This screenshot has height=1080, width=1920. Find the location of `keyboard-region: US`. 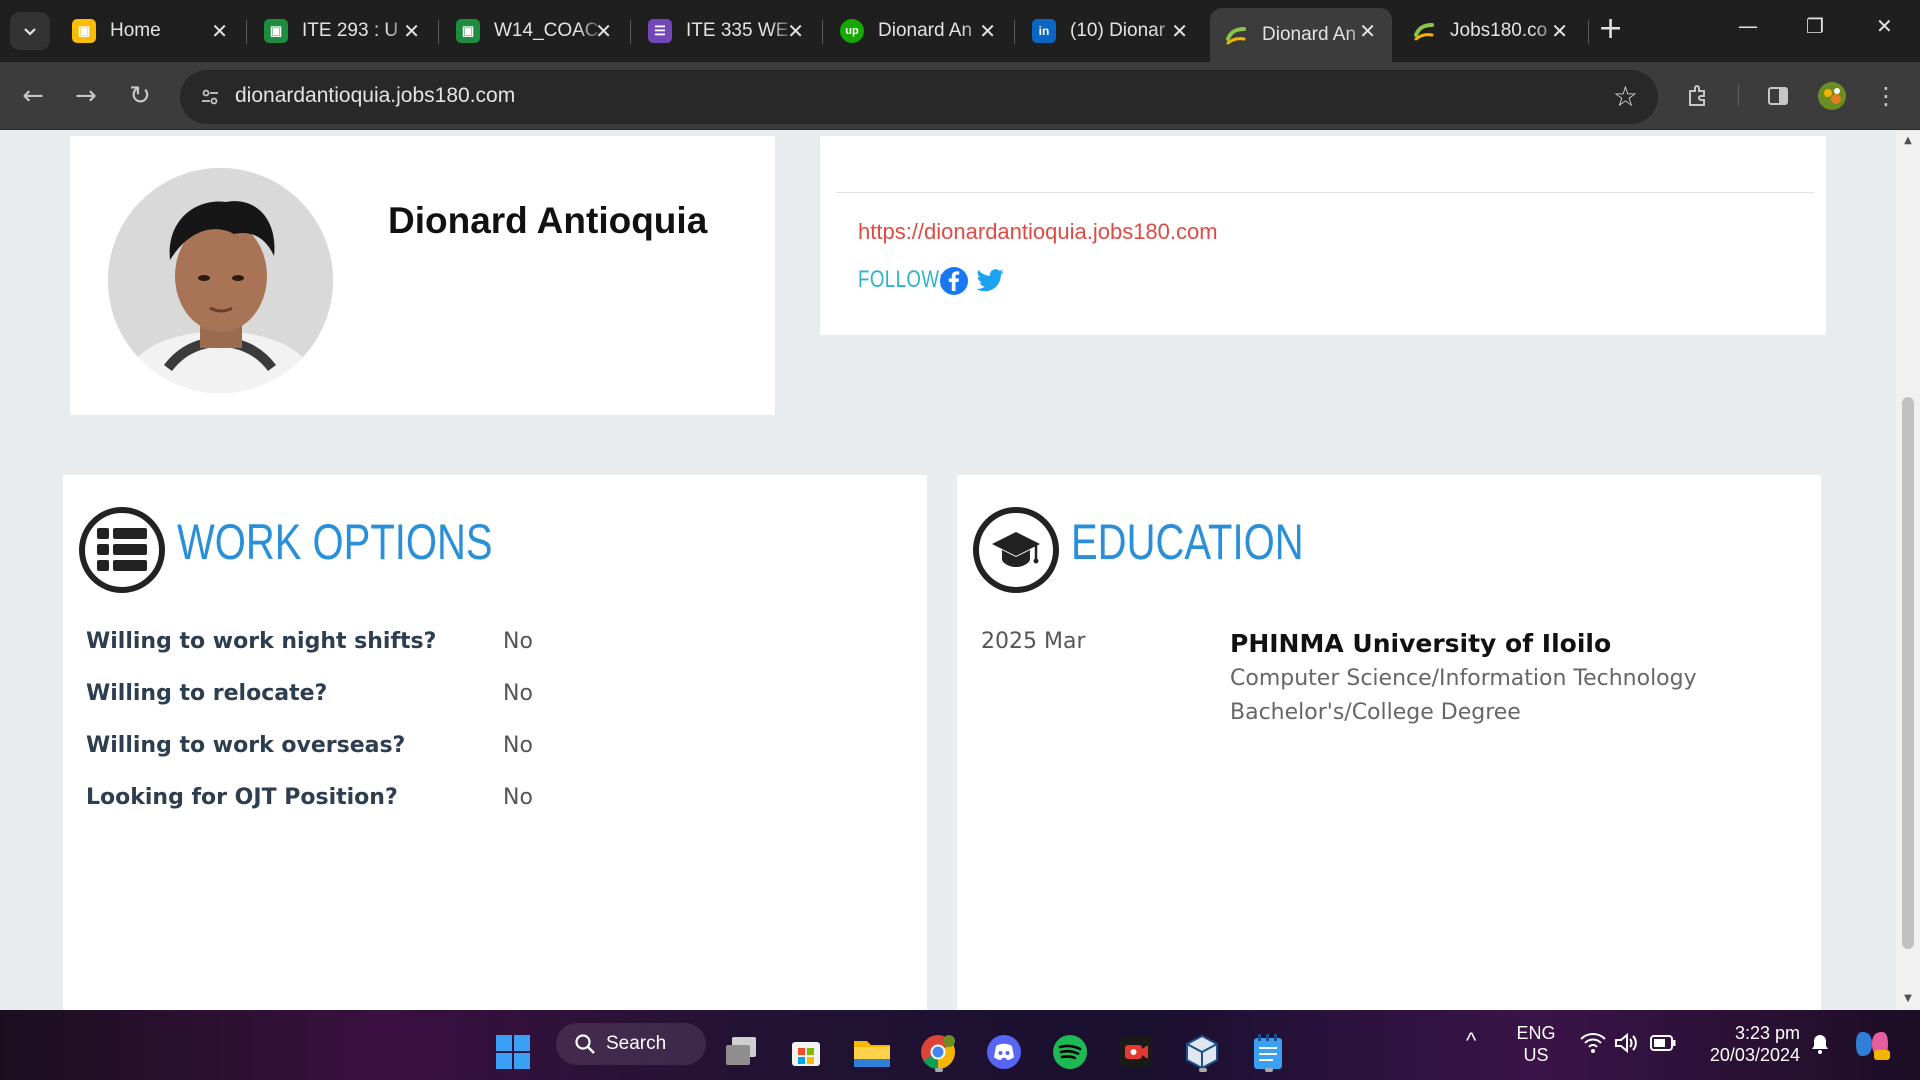

keyboard-region: US is located at coordinates (1536, 1055).